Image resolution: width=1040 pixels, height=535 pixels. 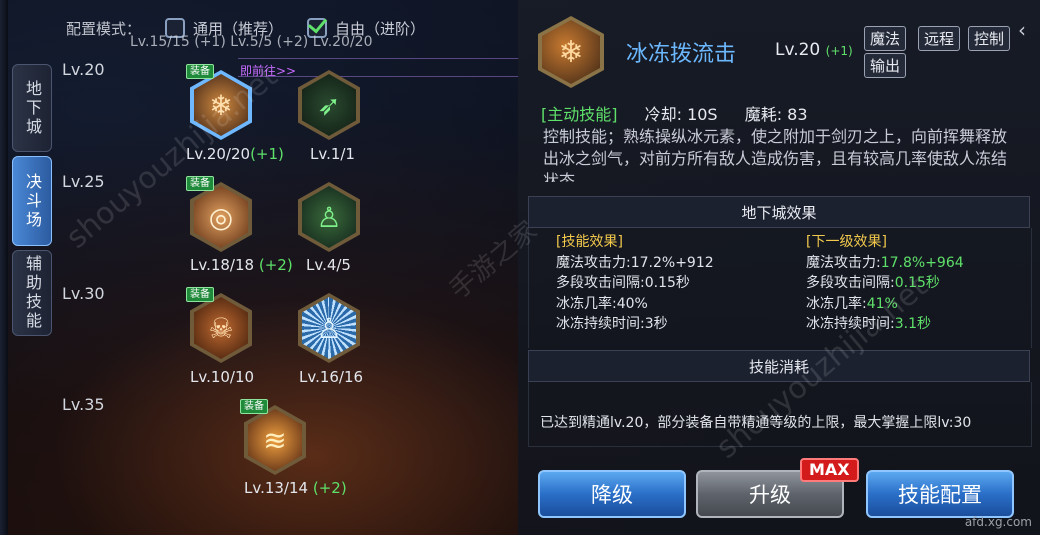 What do you see at coordinates (83, 69) in the screenshot?
I see `level-label-20: Lv.20` at bounding box center [83, 69].